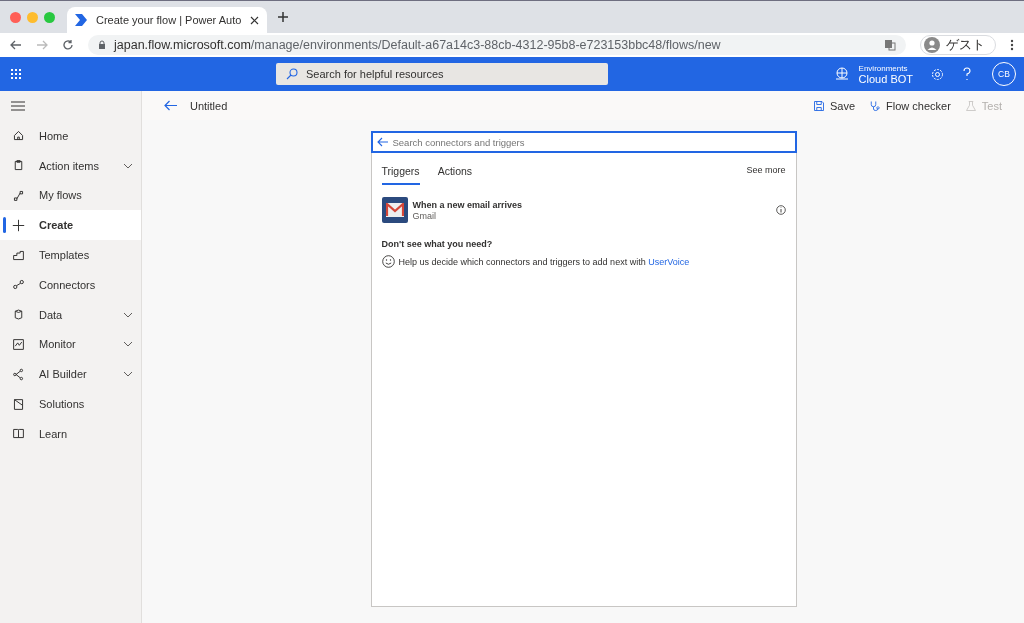 The width and height of the screenshot is (1024, 623). Describe the element at coordinates (70, 404) in the screenshot. I see `sidebar-item: Solutions` at that location.